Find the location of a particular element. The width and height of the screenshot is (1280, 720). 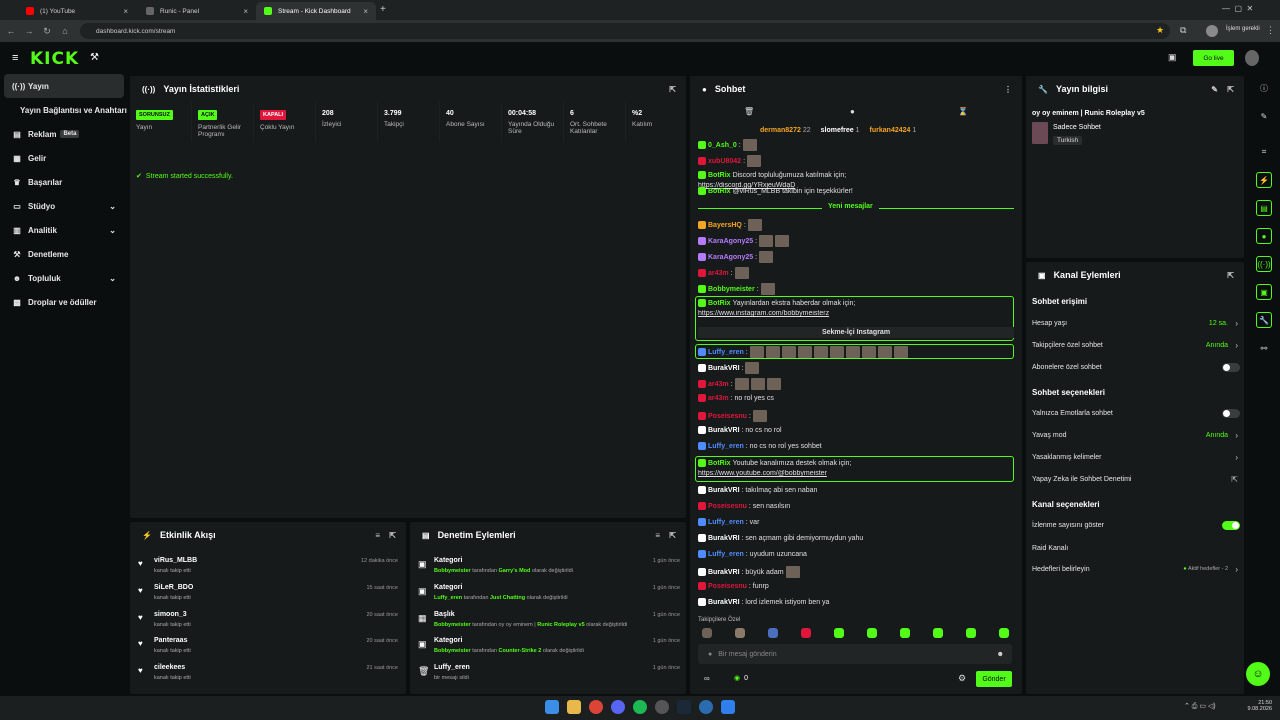

activity-user: SiLeR_BDO is located at coordinates (173, 587).